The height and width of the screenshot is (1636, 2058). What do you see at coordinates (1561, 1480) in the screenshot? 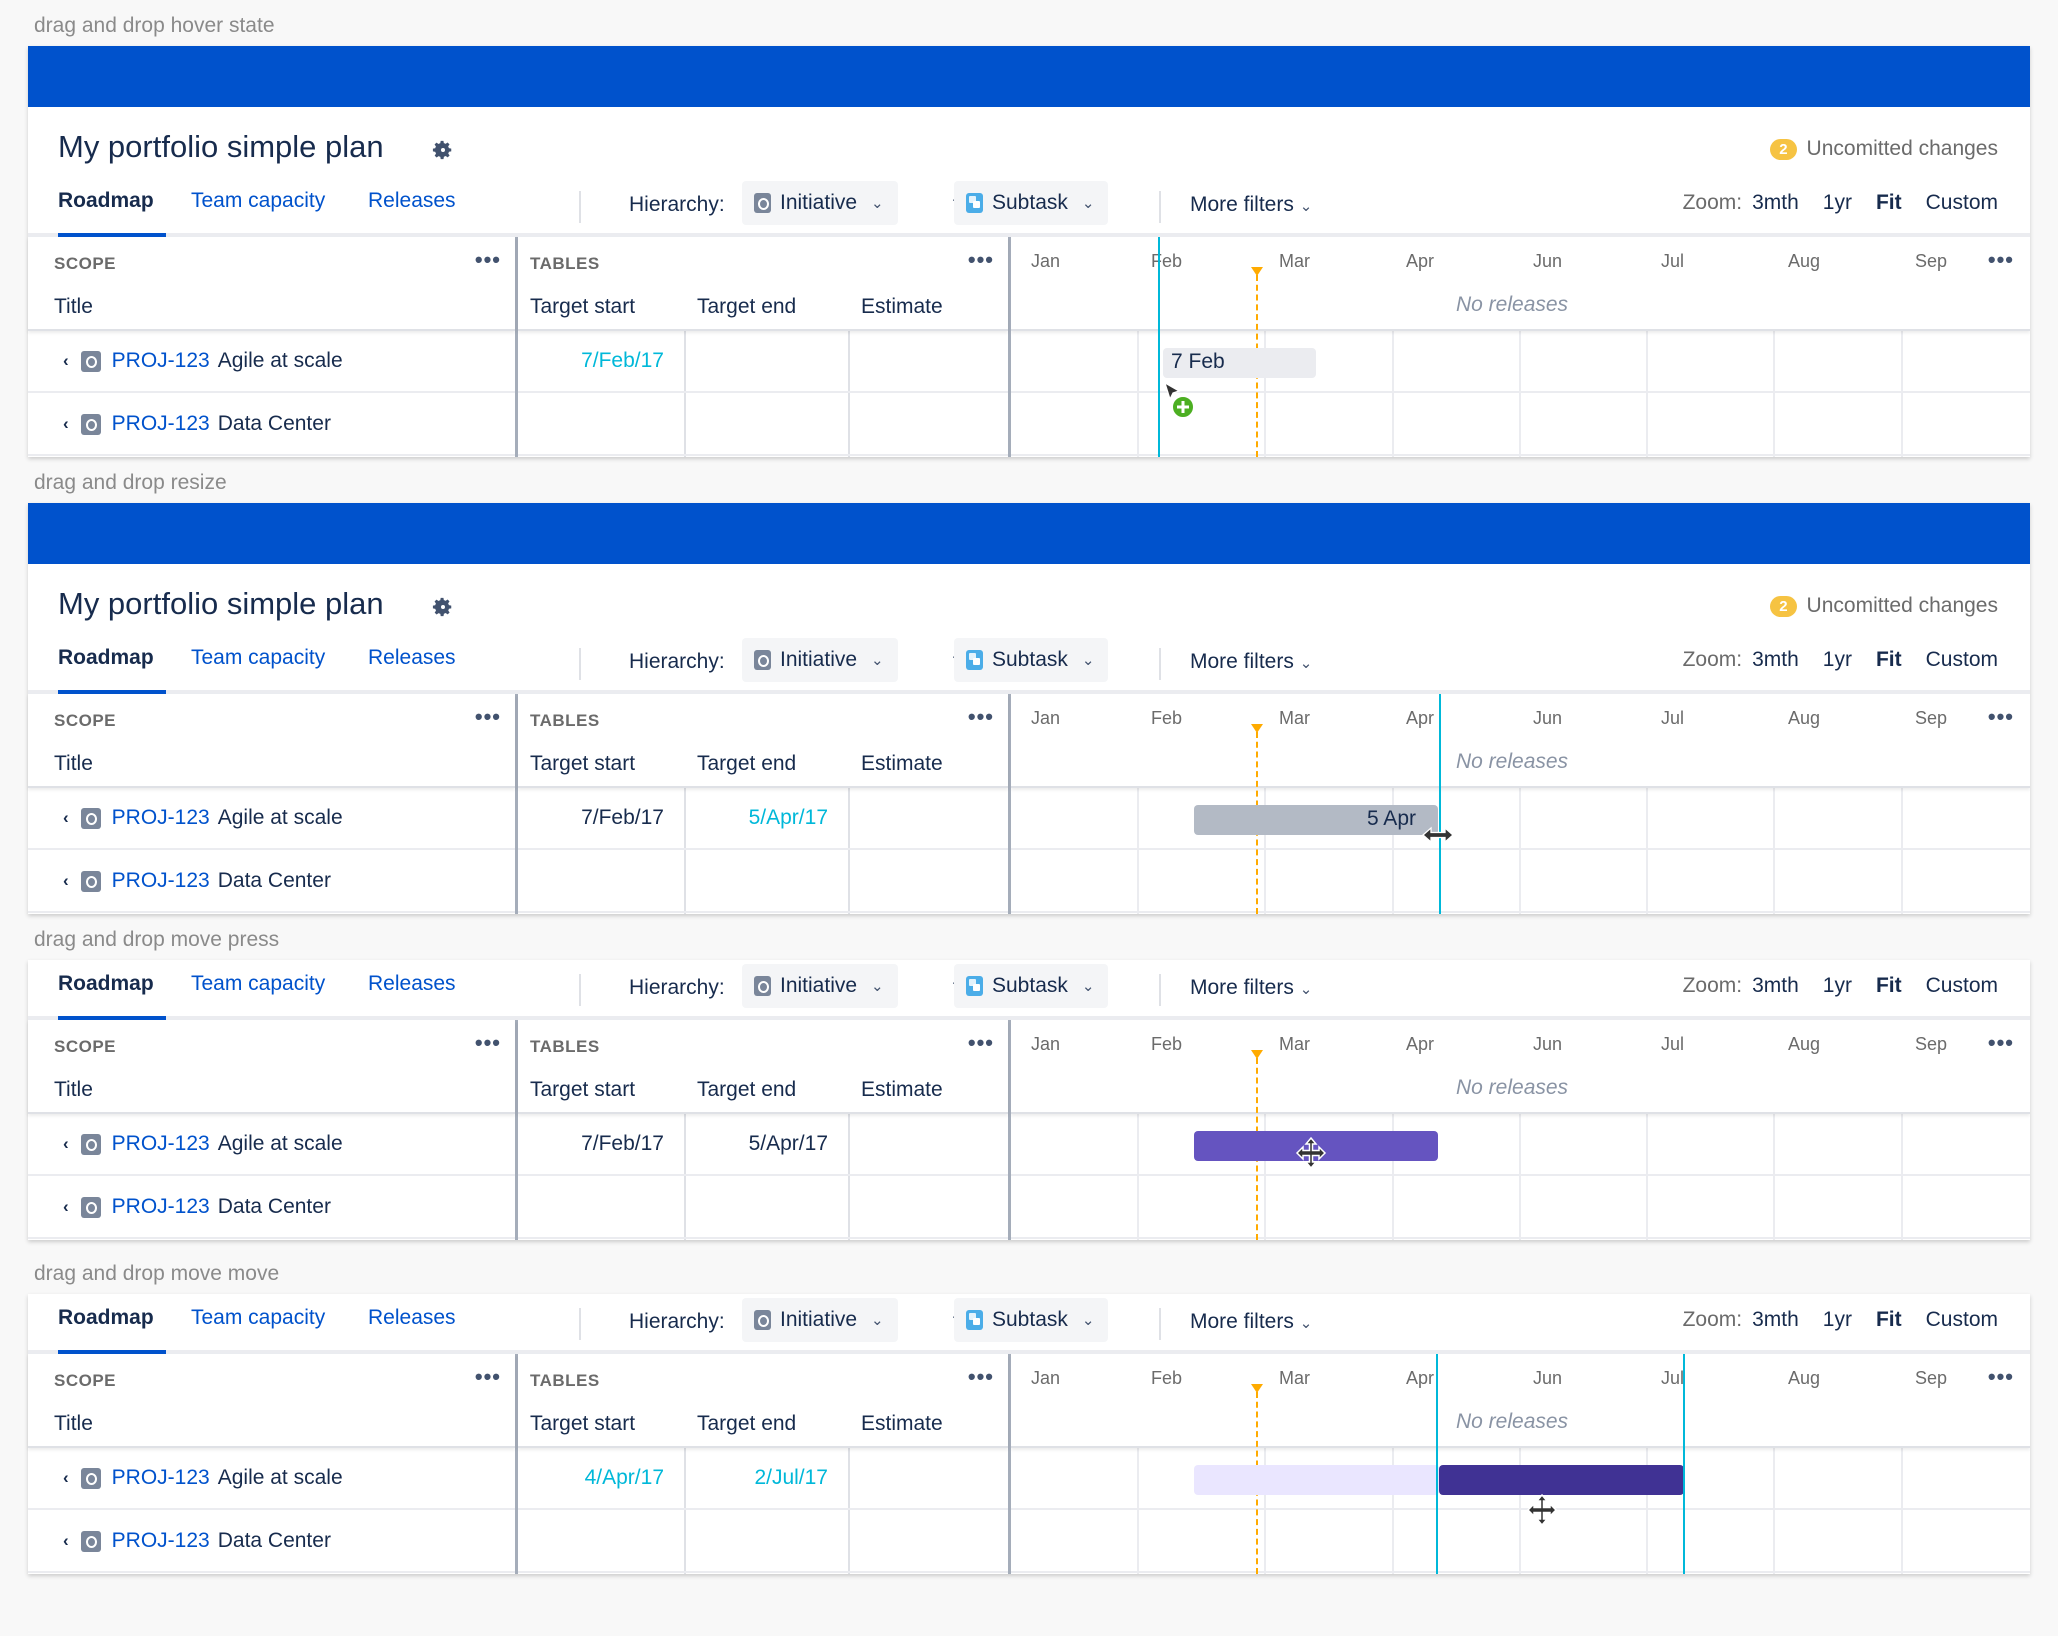
I see `dragging-bar` at bounding box center [1561, 1480].